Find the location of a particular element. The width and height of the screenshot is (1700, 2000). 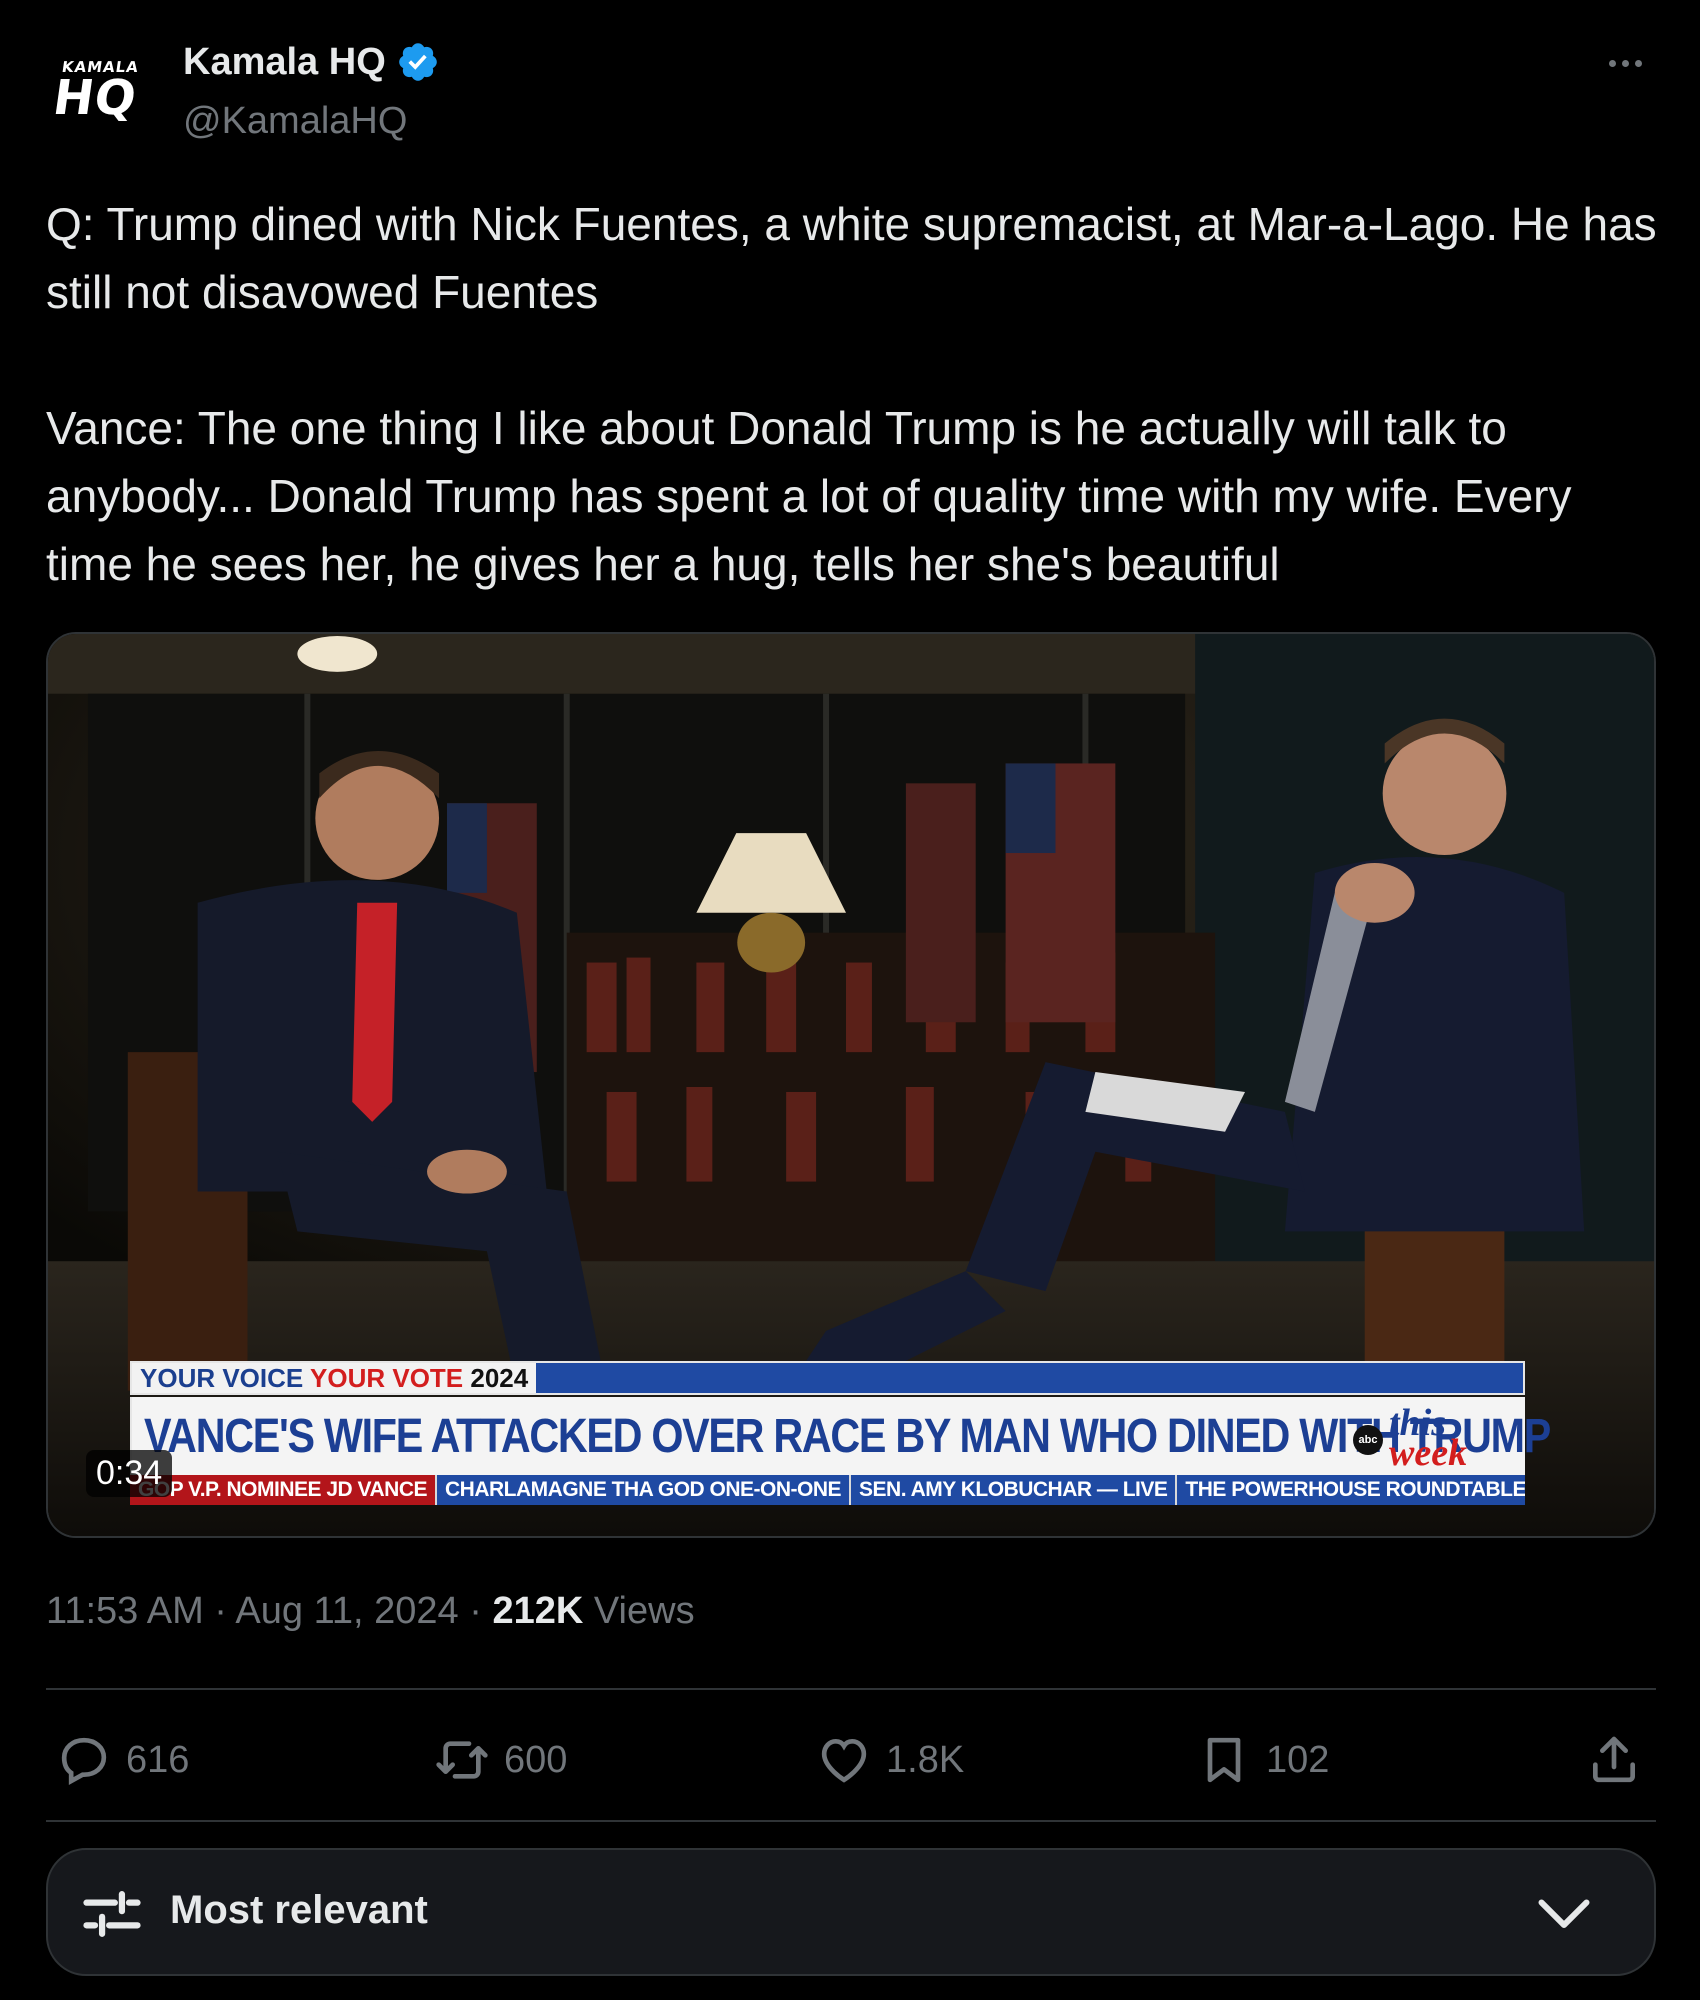

logo-week: week is located at coordinates (1428, 1453).